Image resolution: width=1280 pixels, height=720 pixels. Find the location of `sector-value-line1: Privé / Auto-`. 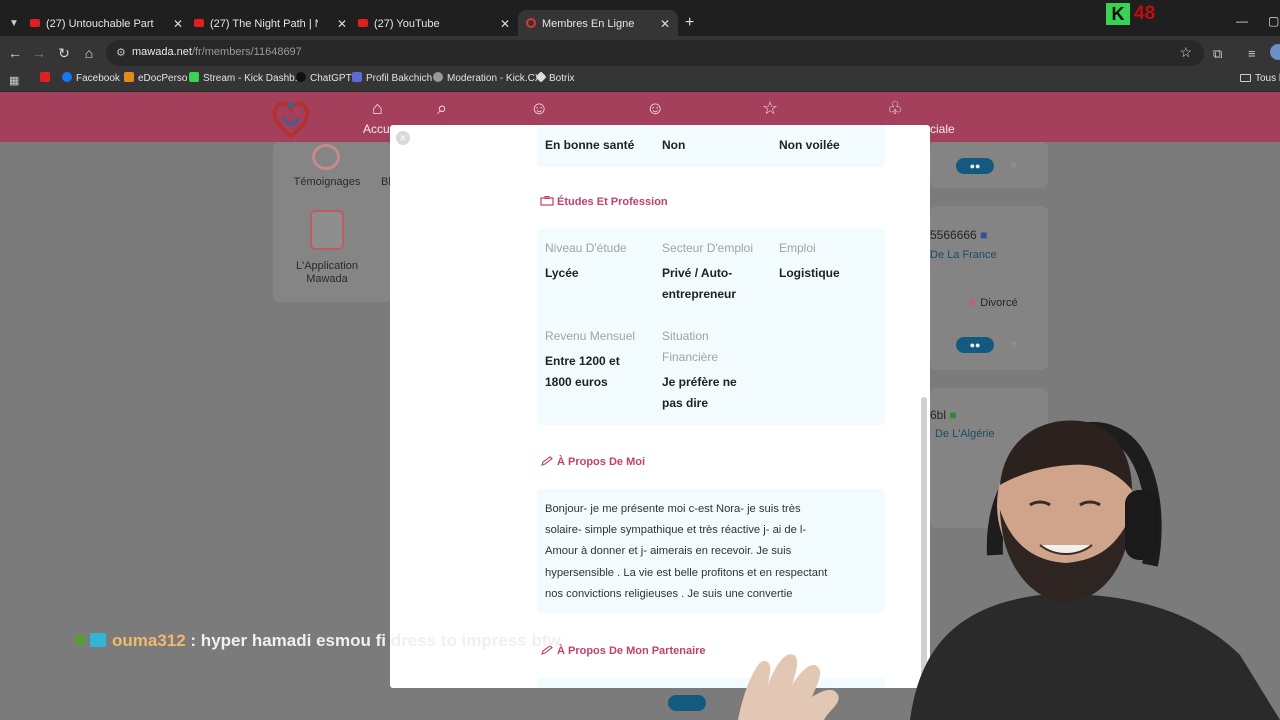

sector-value-line1: Privé / Auto- is located at coordinates (697, 273).